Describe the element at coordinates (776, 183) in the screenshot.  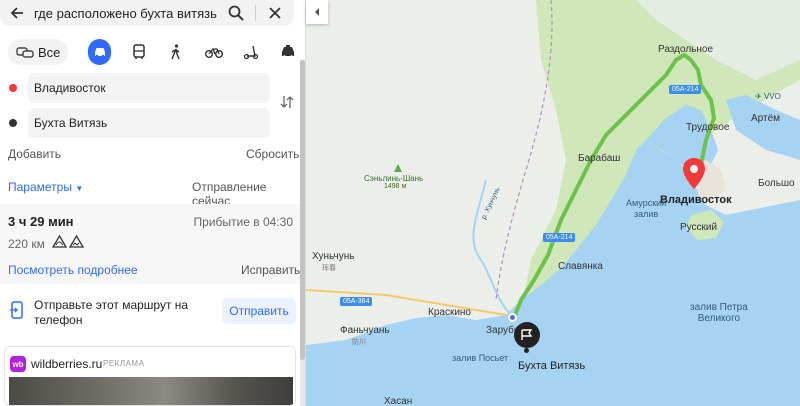
I see `map-label-bolsho: Большо` at that location.